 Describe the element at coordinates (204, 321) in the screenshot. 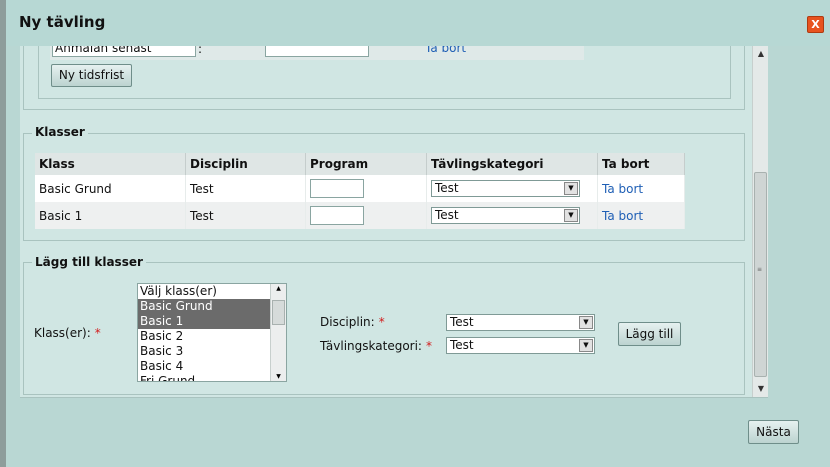

I see `listbox-item: Basic 1` at that location.